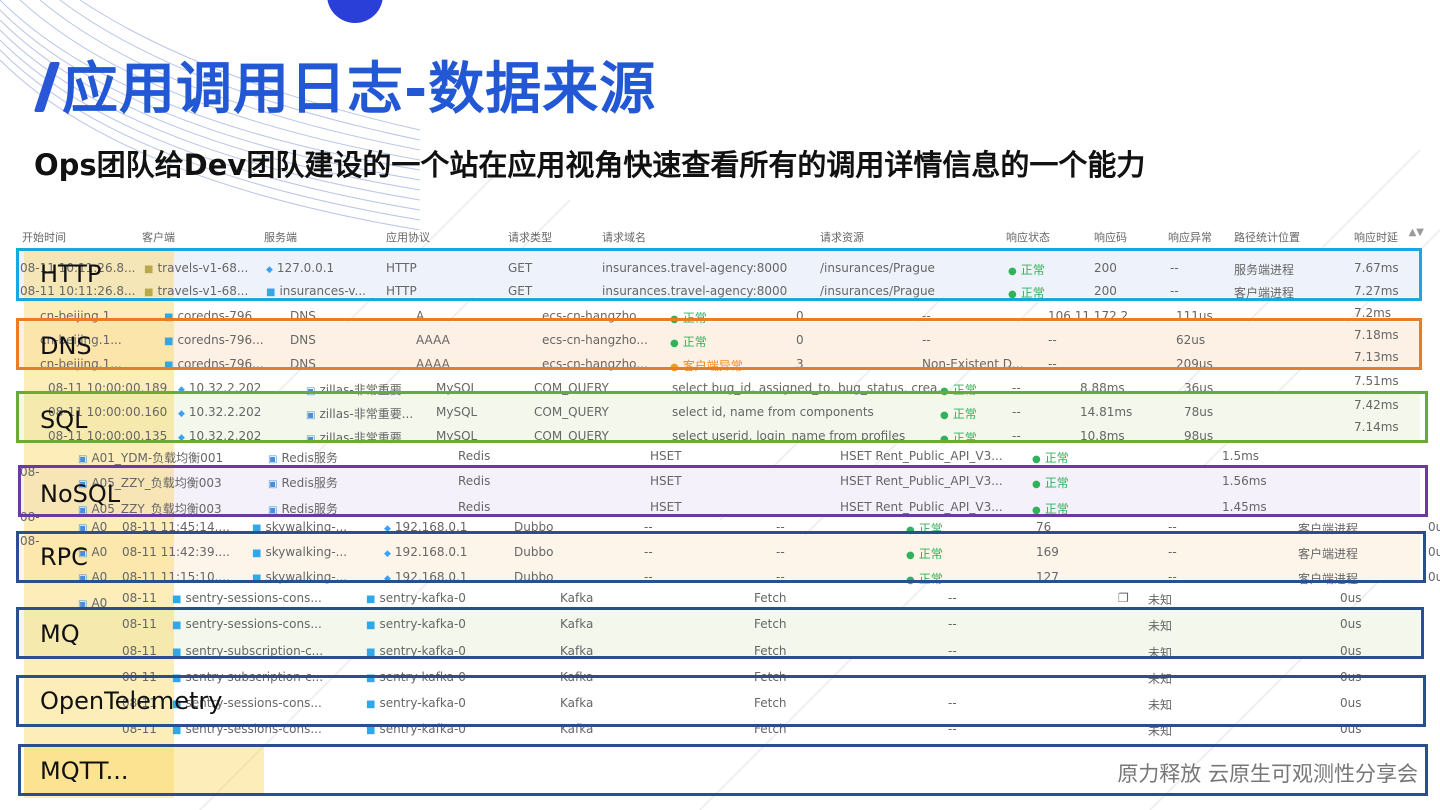 Image resolution: width=1440 pixels, height=810 pixels. What do you see at coordinates (1267, 774) in the screenshot?
I see `footer-caption: 原力释放 云原生可观测性分享会` at bounding box center [1267, 774].